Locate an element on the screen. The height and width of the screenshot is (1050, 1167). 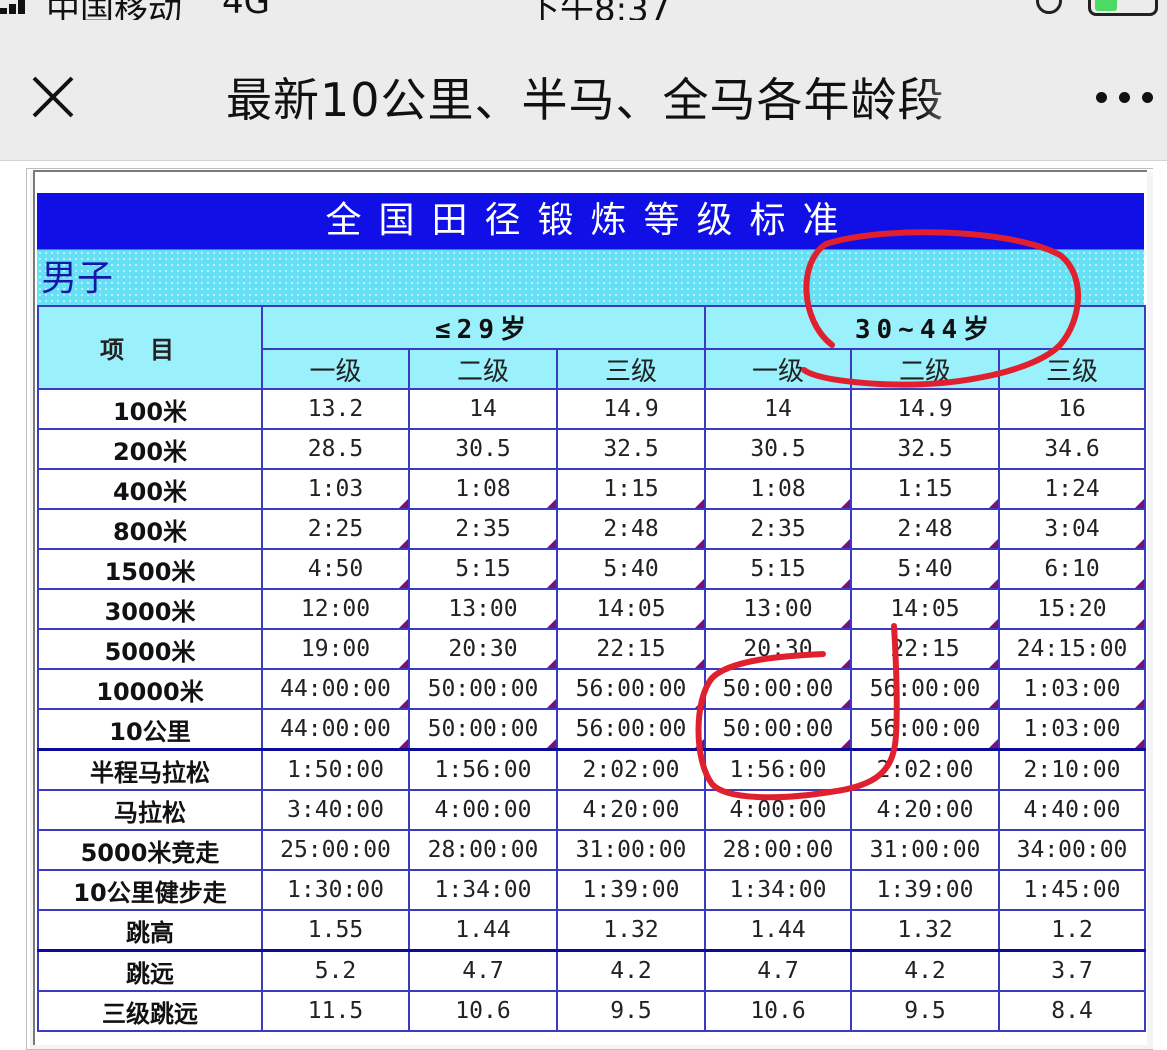
table-cell: 1:03 is located at coordinates (335, 489).